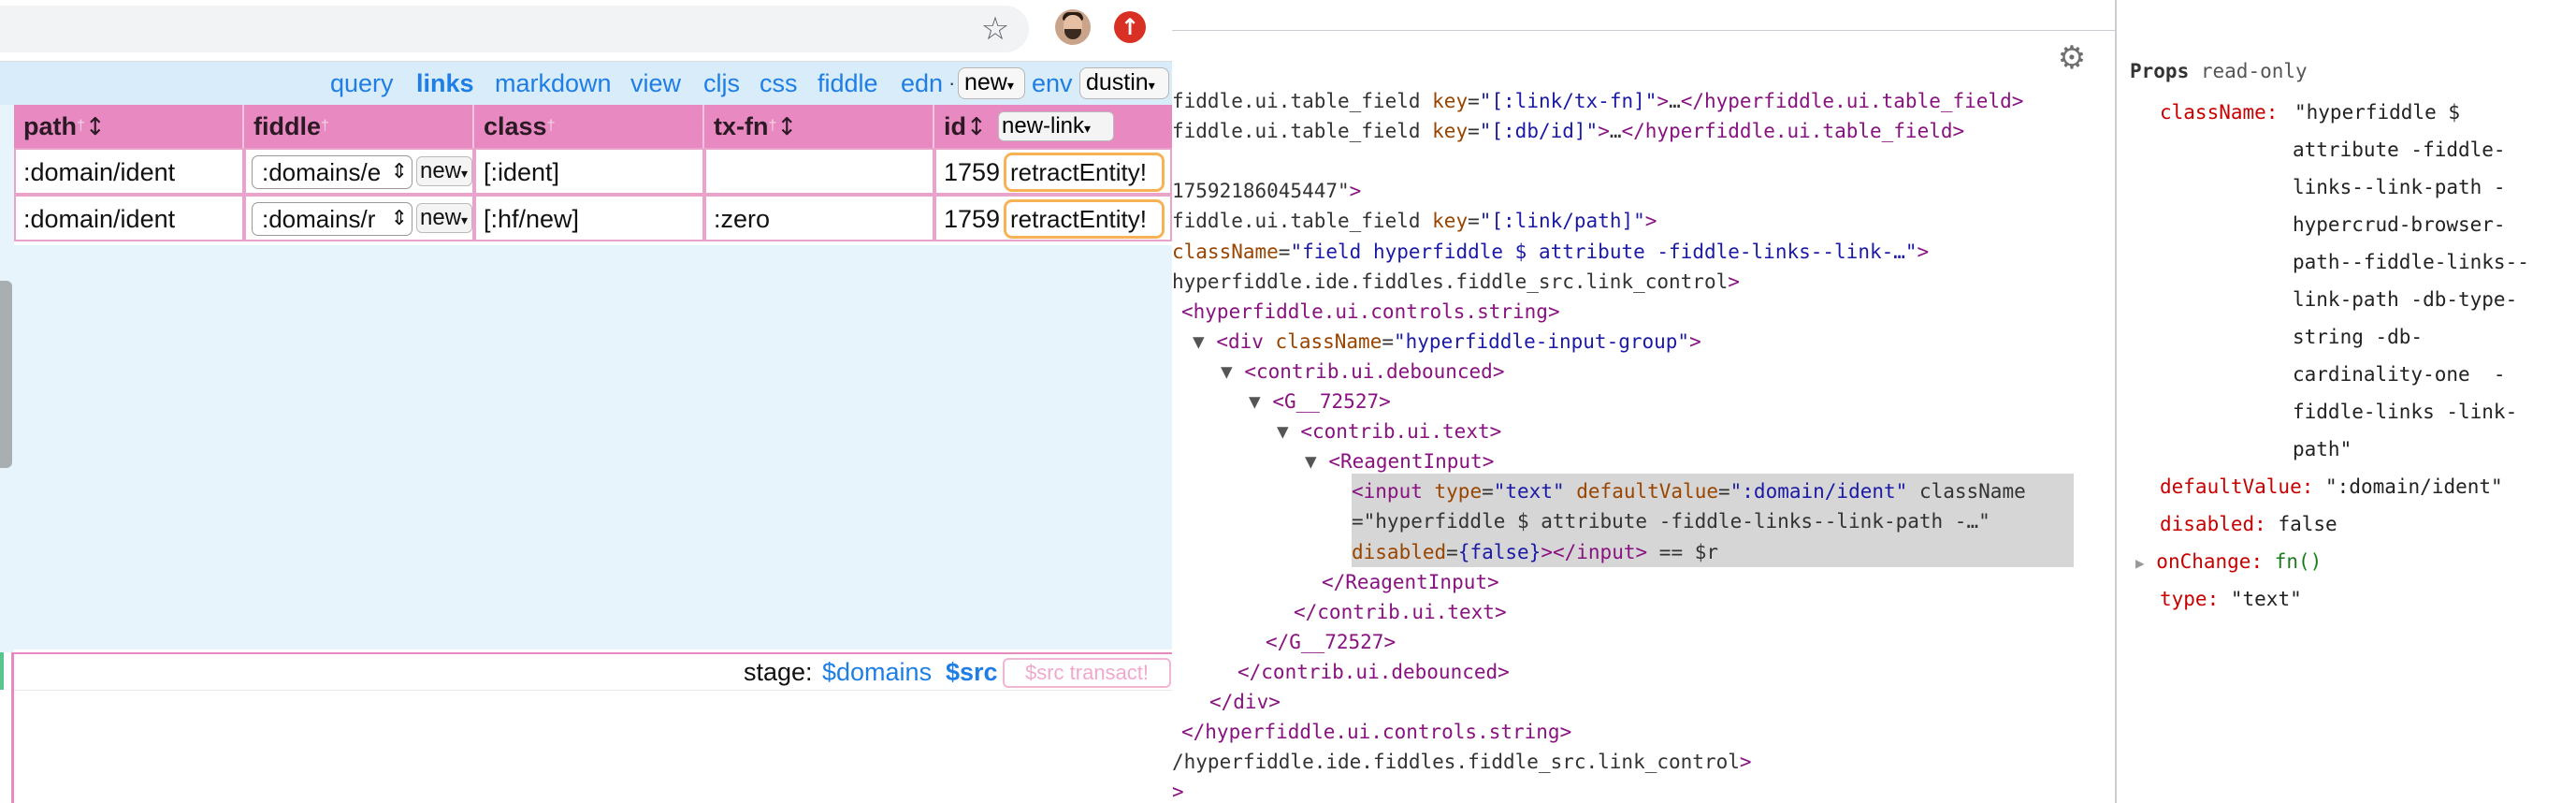 This screenshot has width=2576, height=803. Describe the element at coordinates (589, 126) in the screenshot. I see `header-class: class†` at that location.